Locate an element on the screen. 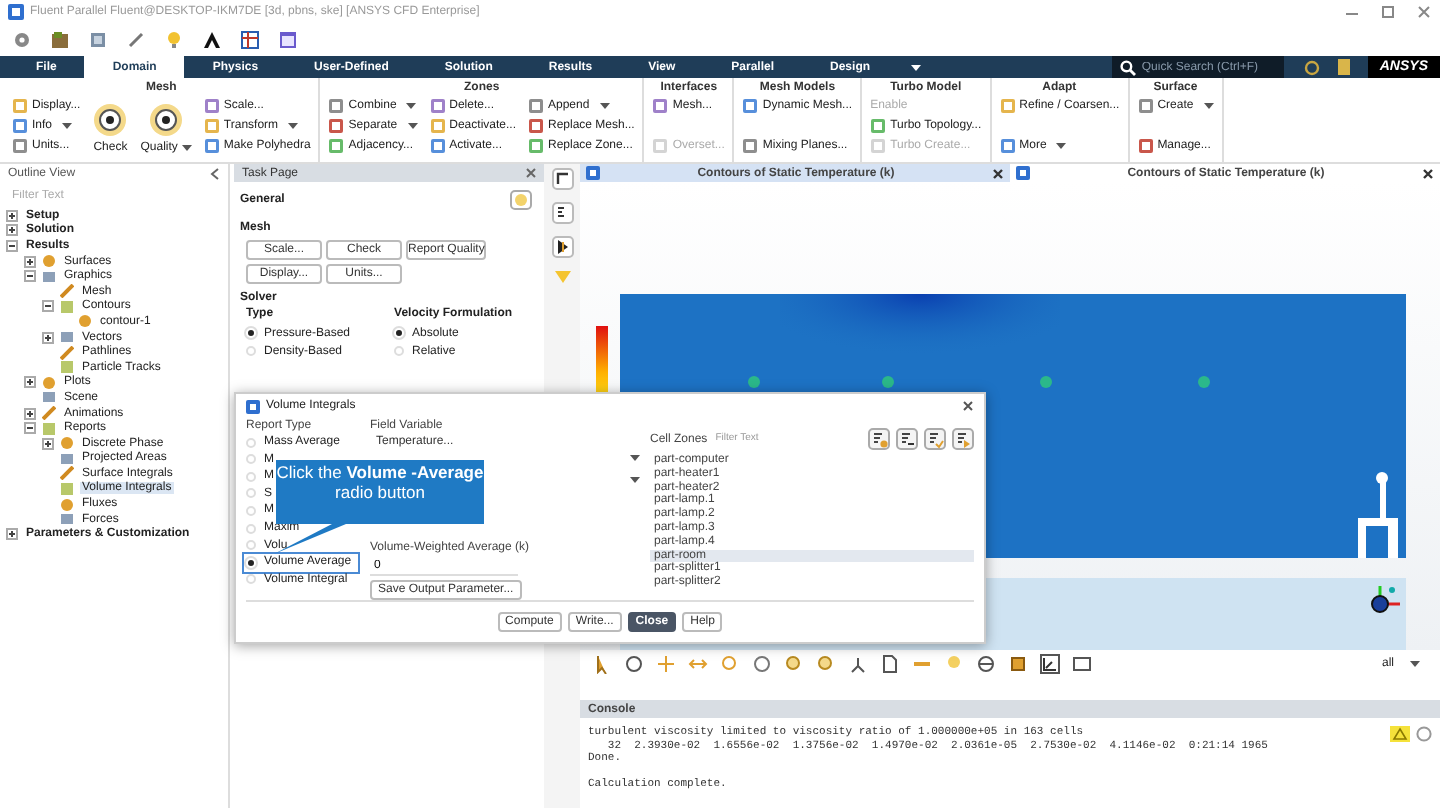 The image size is (1440, 808). box-icon is located at coordinates (1018, 664).